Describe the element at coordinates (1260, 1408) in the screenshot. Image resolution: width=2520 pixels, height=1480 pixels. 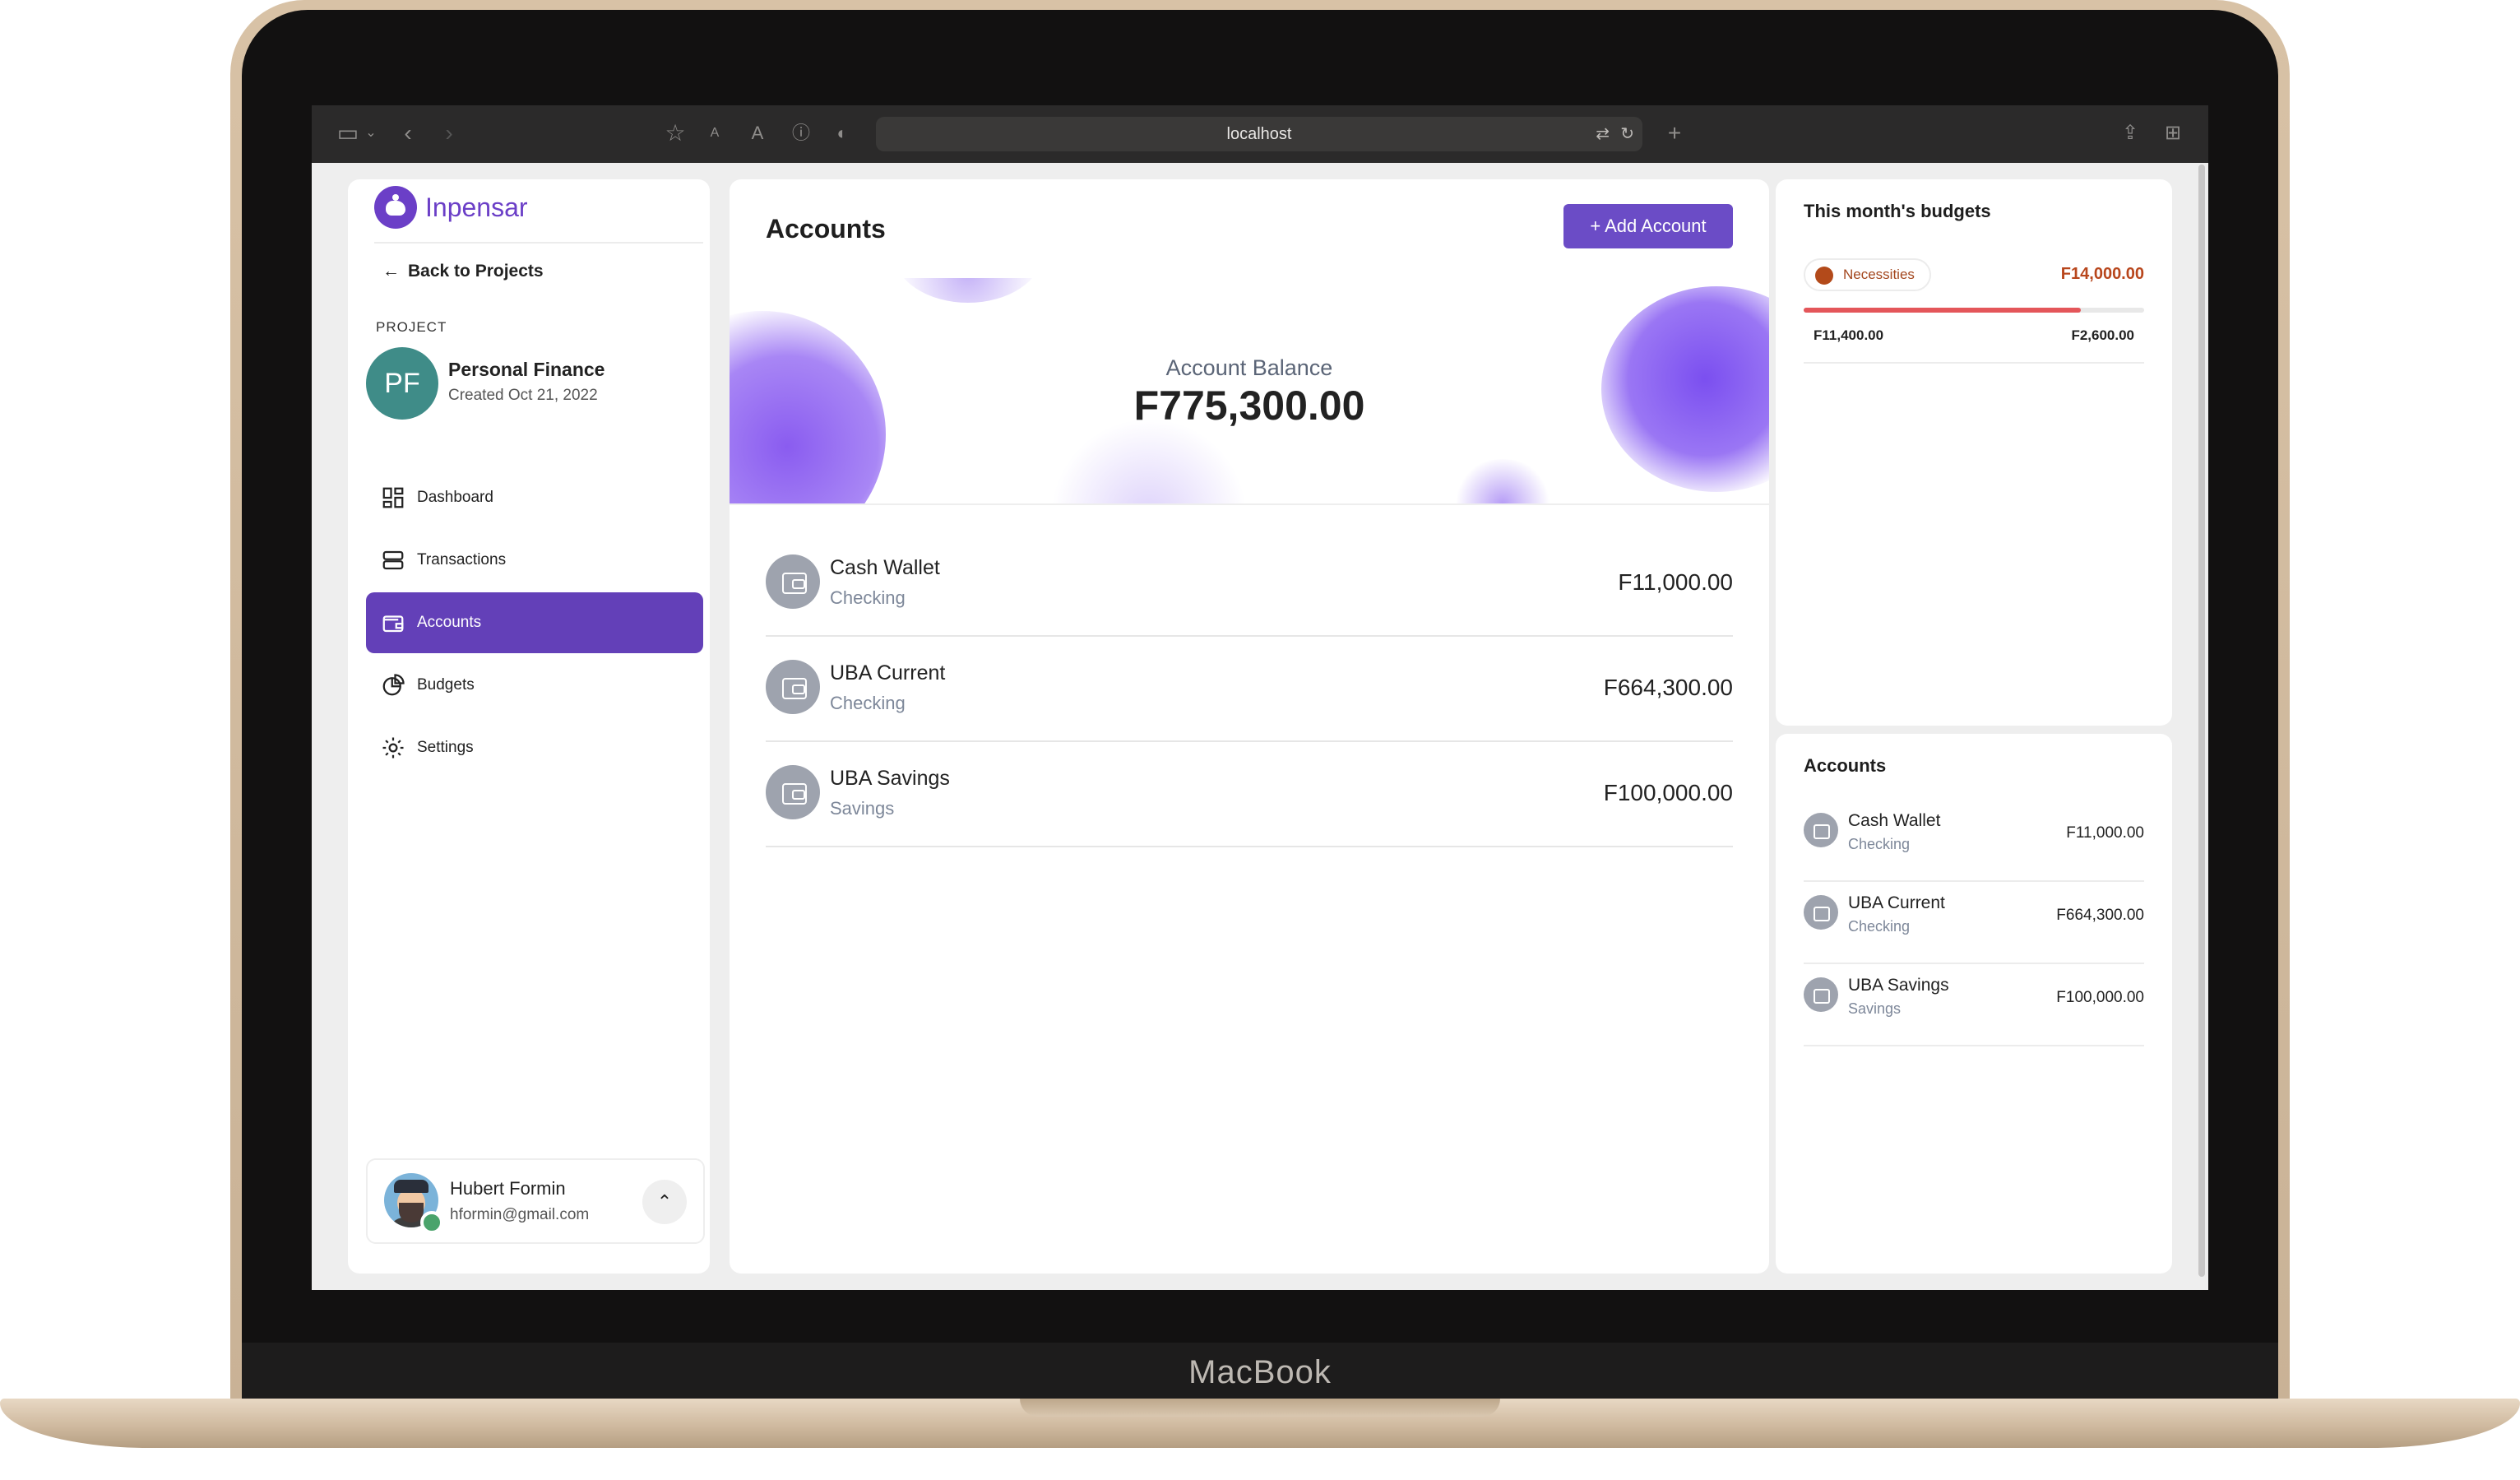
I see `laptop-notch` at that location.